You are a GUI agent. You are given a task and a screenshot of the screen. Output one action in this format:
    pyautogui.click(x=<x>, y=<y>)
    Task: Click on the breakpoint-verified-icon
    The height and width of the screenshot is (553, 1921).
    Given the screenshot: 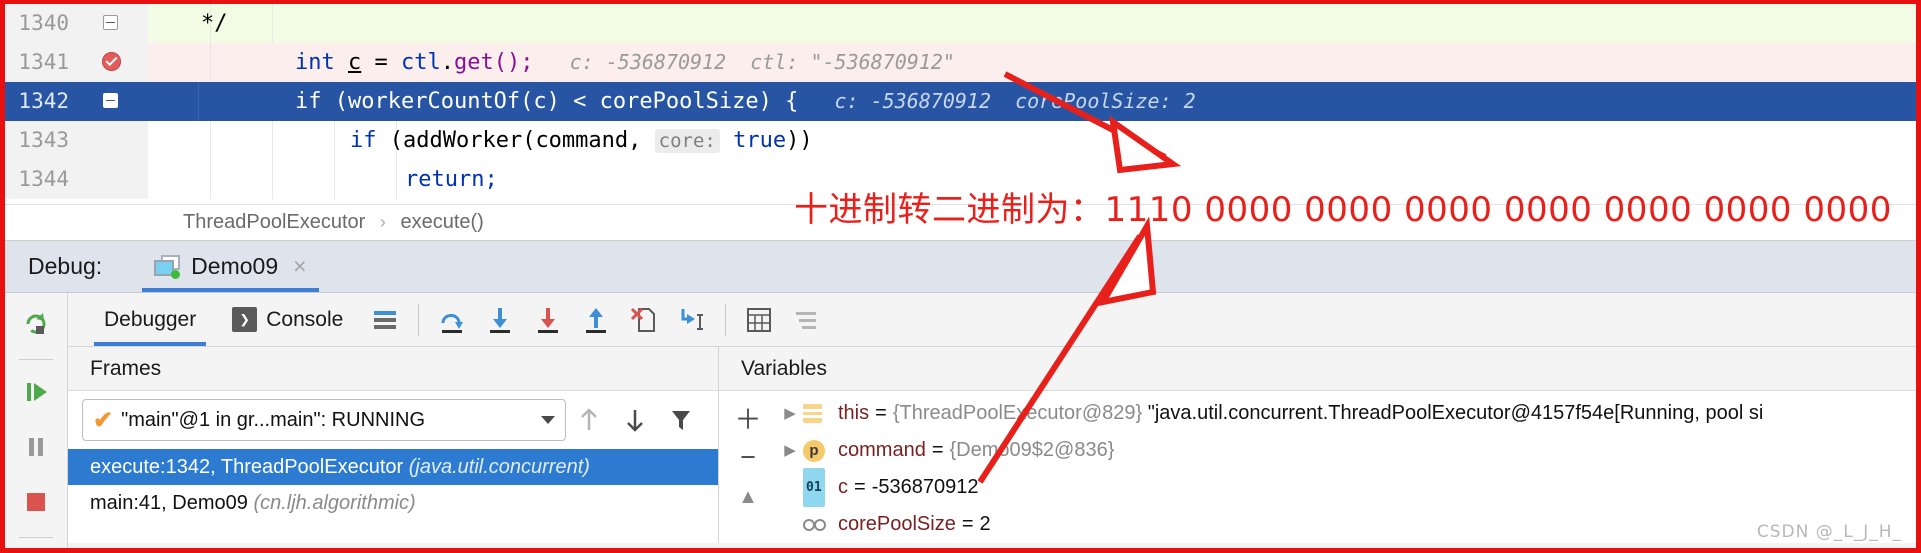 What is the action you would take?
    pyautogui.click(x=111, y=61)
    